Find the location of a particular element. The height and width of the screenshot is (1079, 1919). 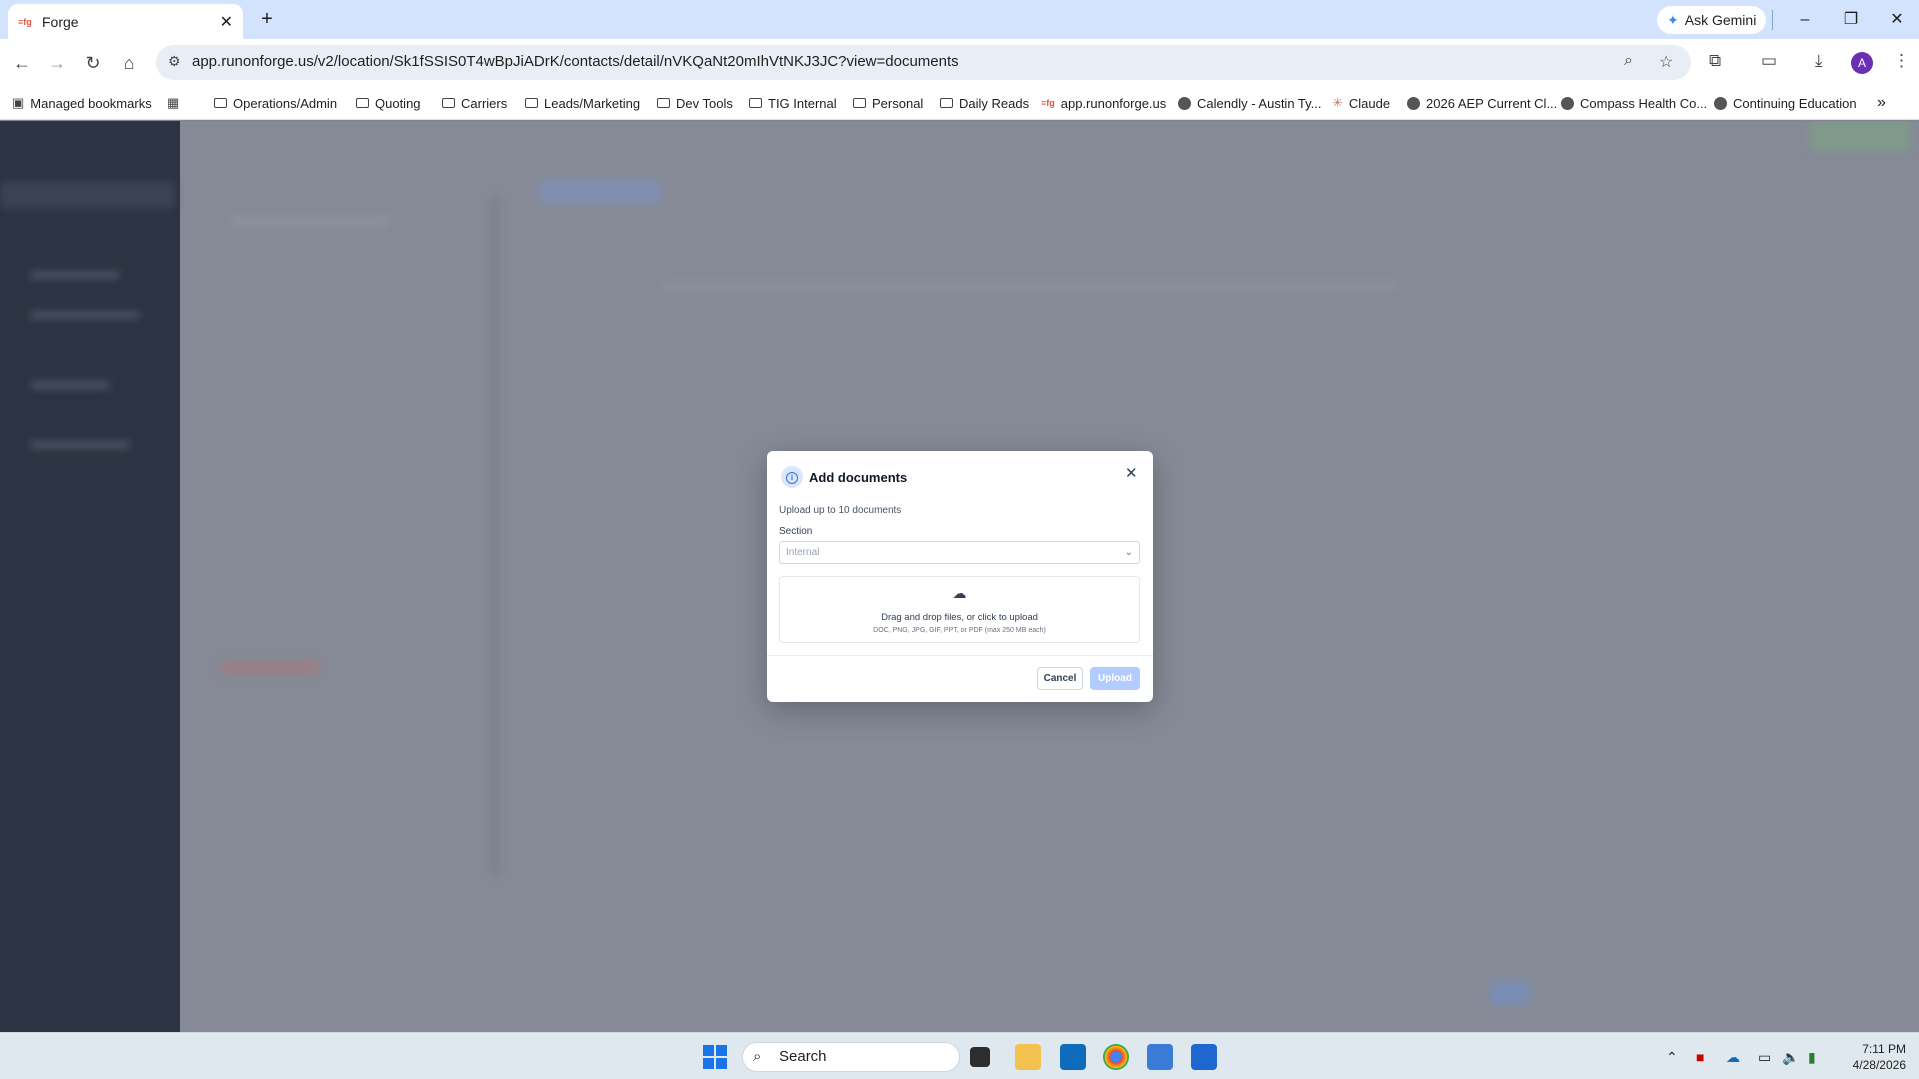

outlook-icon is located at coordinates (1073, 1057).